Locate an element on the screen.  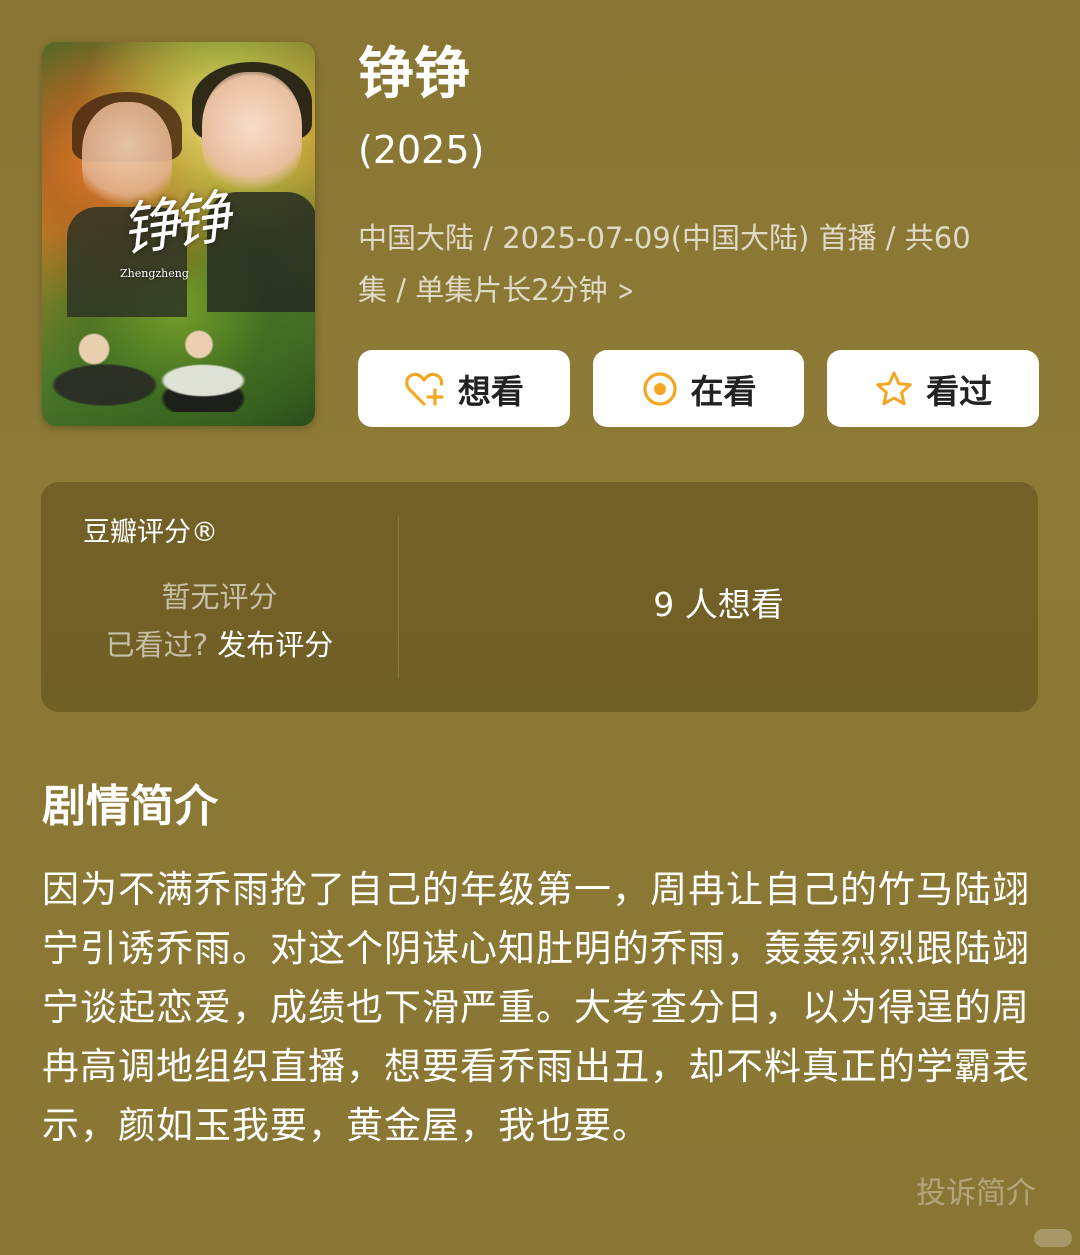
watching-label: 在看 is located at coordinates (723, 391).